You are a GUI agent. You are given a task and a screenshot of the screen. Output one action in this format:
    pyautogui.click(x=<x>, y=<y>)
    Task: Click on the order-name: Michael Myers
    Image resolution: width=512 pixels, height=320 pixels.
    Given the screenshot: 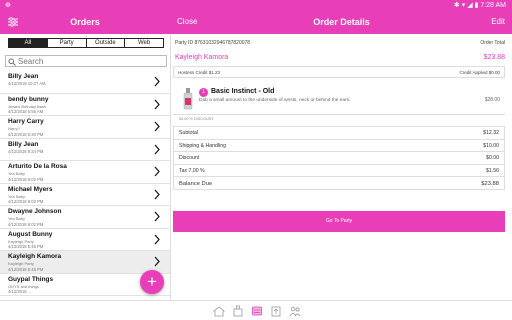 What is the action you would take?
    pyautogui.click(x=30, y=189)
    